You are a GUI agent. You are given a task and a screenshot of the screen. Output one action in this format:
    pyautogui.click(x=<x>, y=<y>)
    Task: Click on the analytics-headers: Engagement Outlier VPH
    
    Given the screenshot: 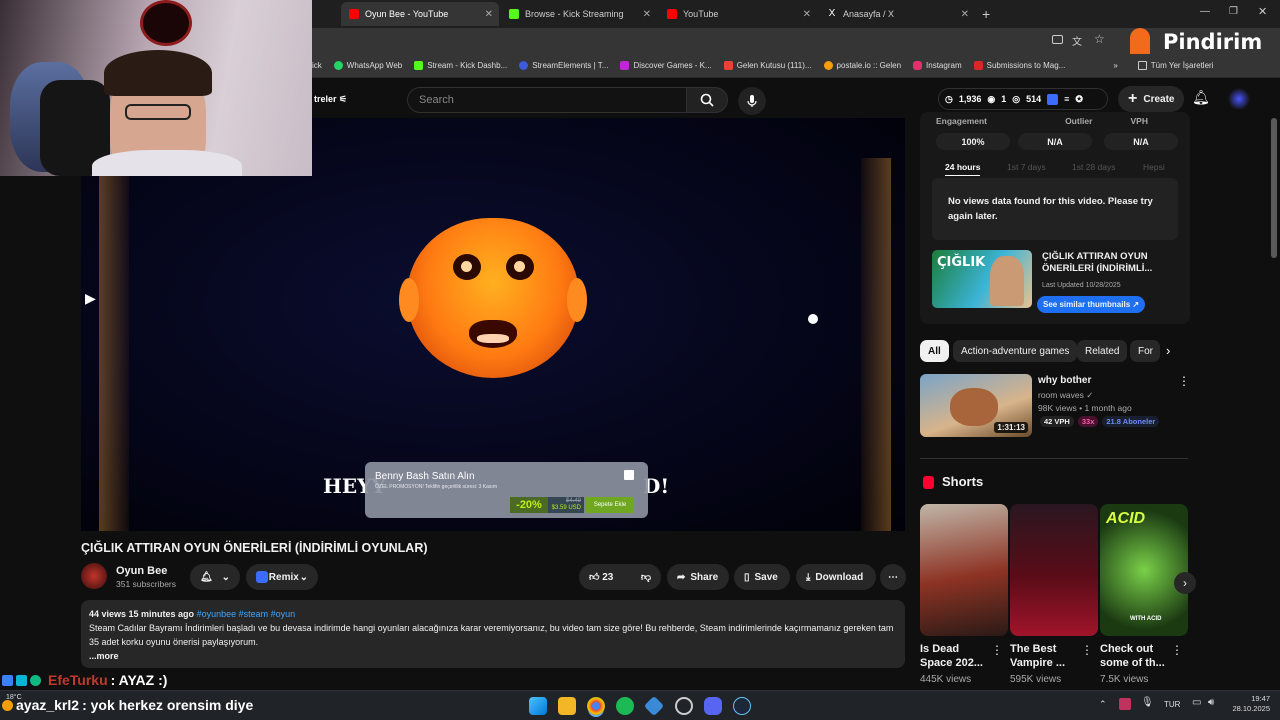 What is the action you would take?
    pyautogui.click(x=1042, y=121)
    